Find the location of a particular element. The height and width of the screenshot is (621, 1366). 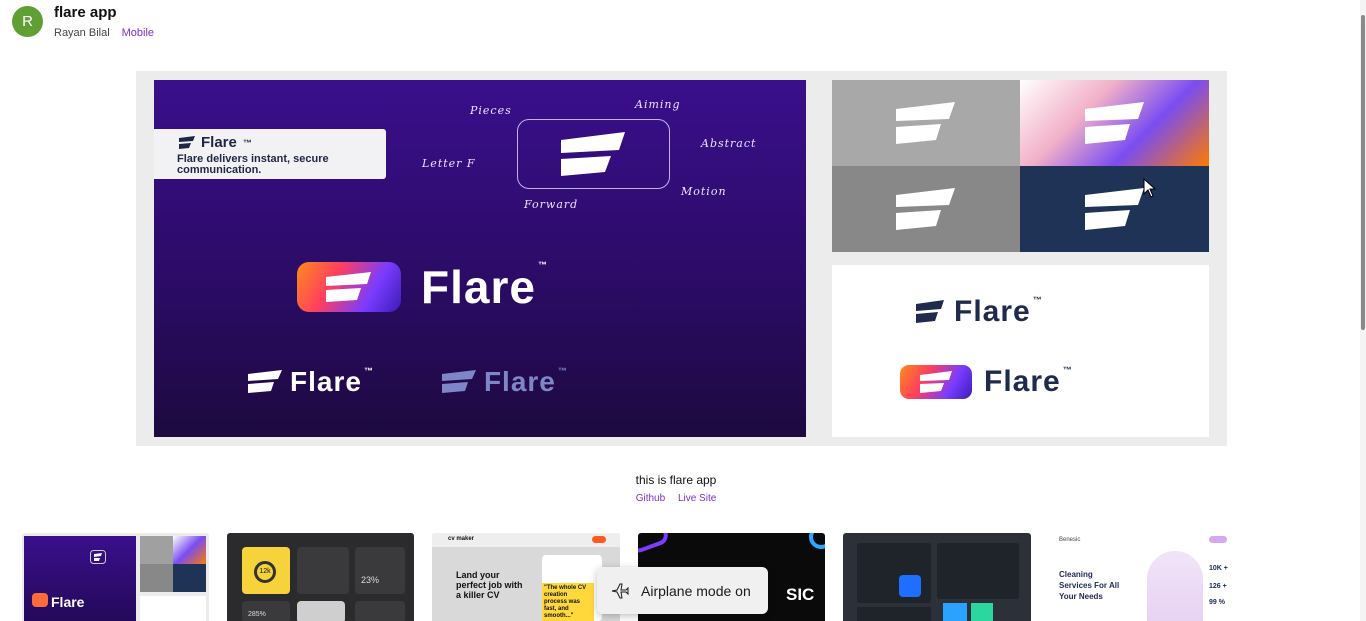

thumb-small-card: 285% is located at coordinates (266, 611).